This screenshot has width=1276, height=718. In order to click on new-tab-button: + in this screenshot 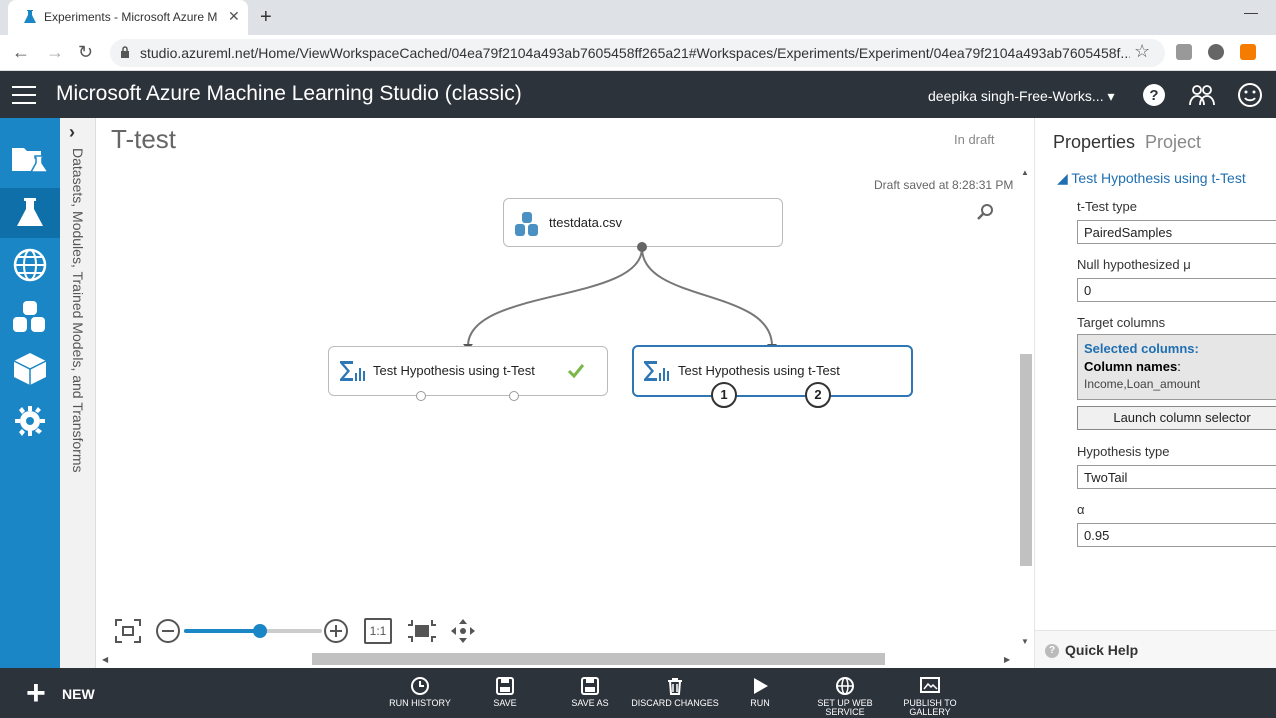, I will do `click(266, 17)`.